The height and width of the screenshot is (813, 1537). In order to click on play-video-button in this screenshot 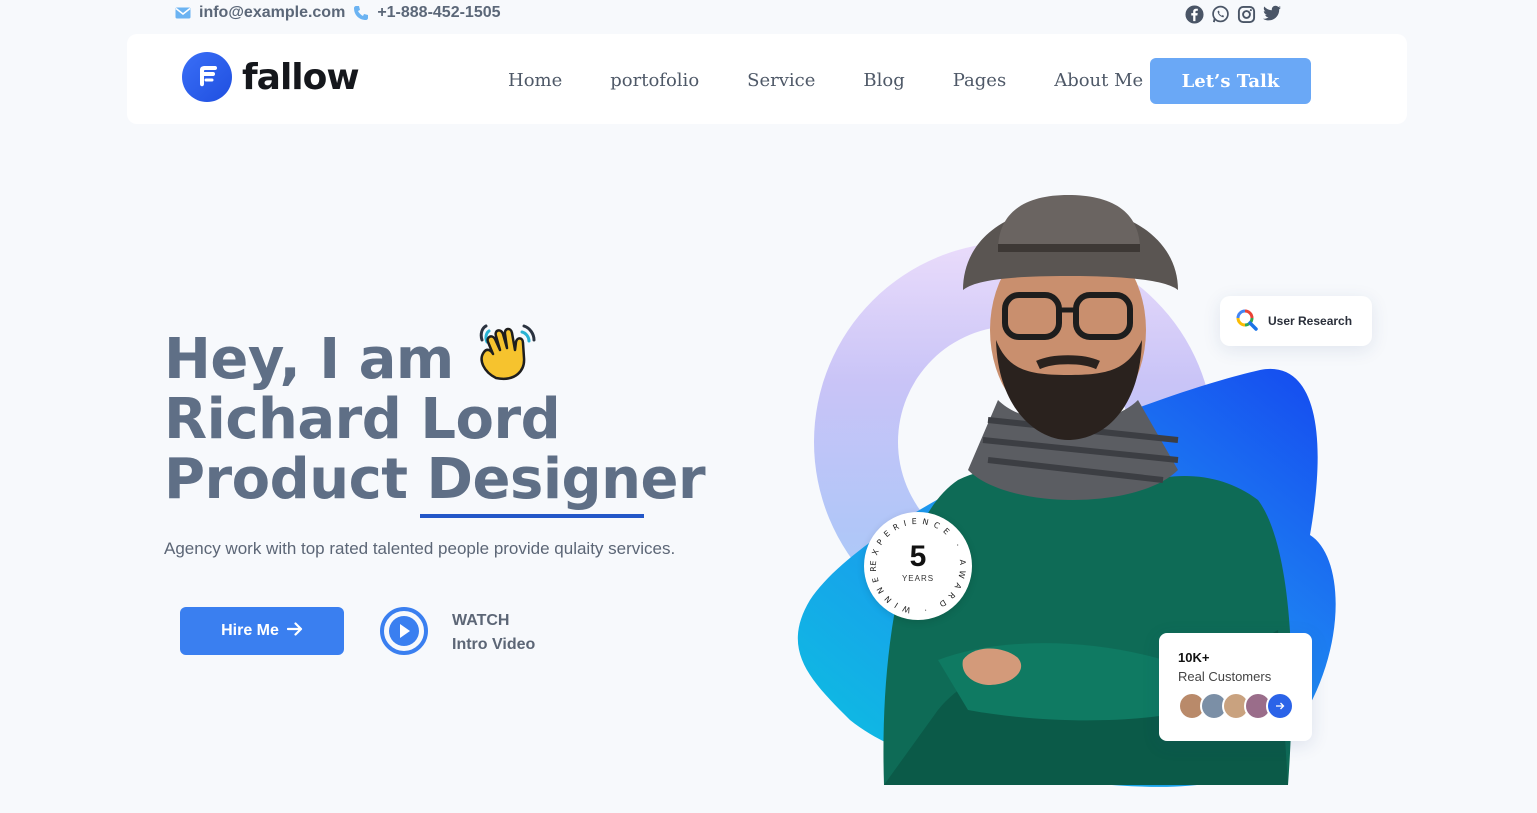, I will do `click(404, 631)`.